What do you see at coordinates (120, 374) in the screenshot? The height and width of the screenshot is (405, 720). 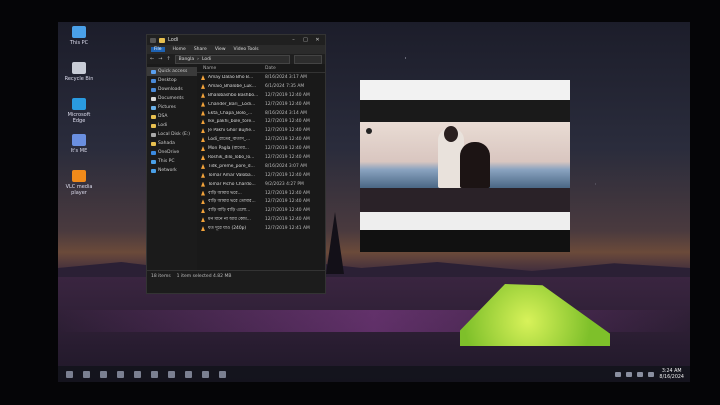 I see `explorer-icon` at bounding box center [120, 374].